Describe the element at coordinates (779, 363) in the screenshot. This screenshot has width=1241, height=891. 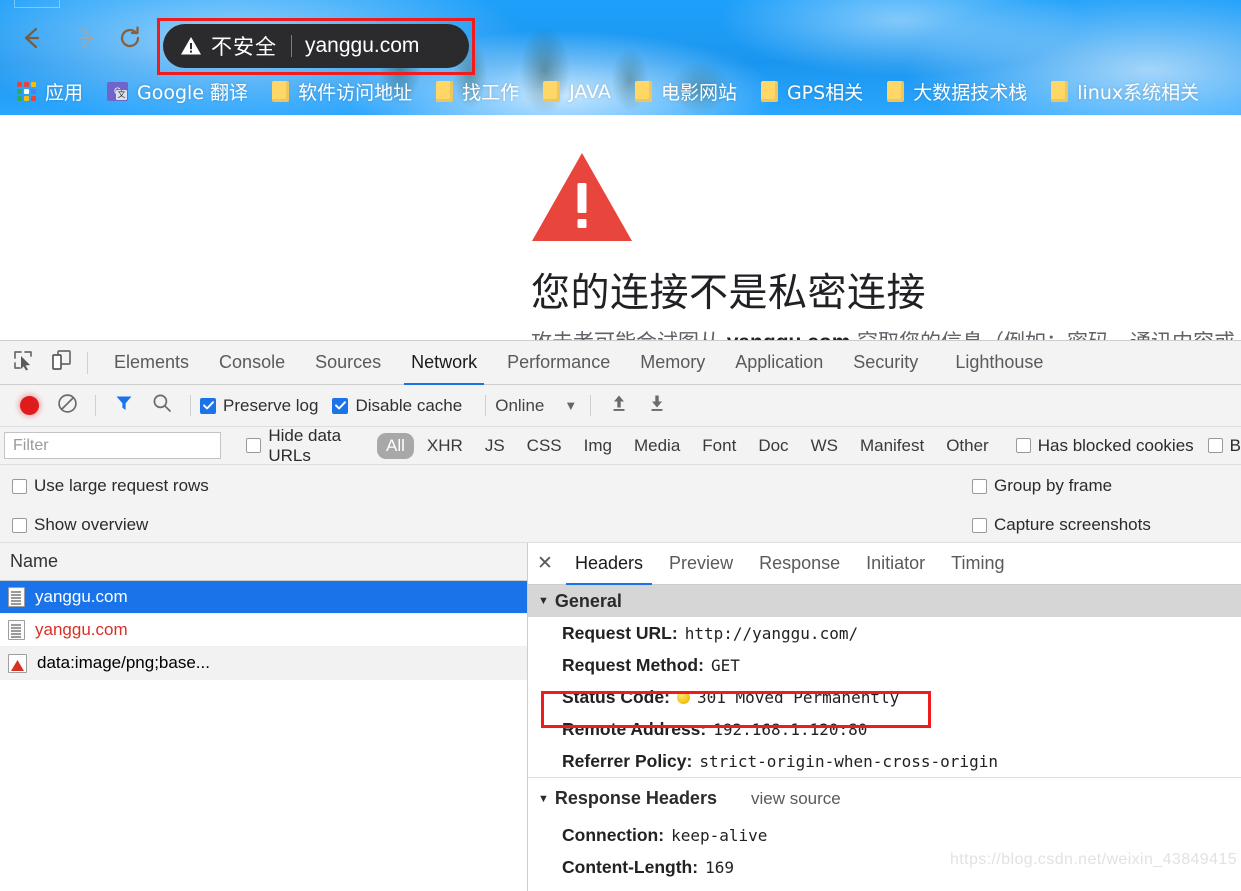
I see `tab-application: Application` at that location.